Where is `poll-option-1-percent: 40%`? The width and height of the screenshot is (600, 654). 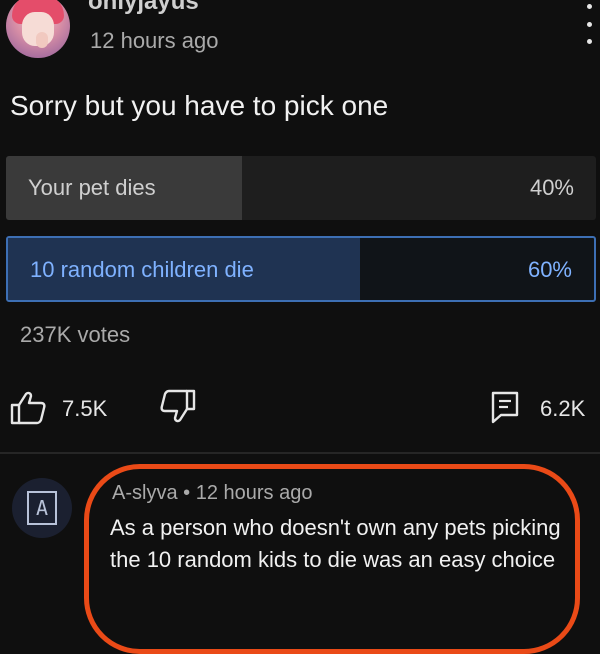 poll-option-1-percent: 40% is located at coordinates (551, 187).